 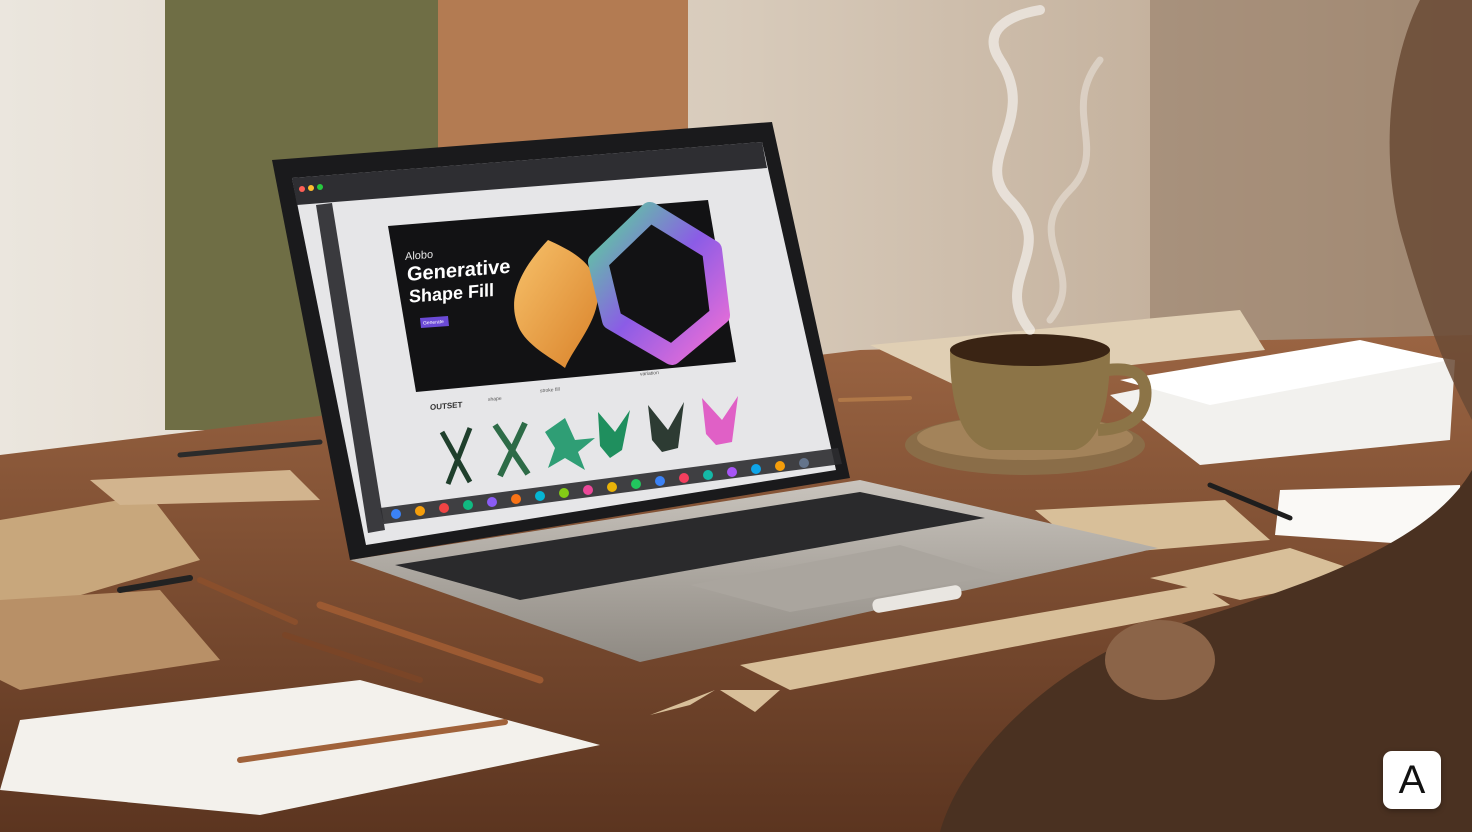 I want to click on person-hand, so click(x=1160, y=660).